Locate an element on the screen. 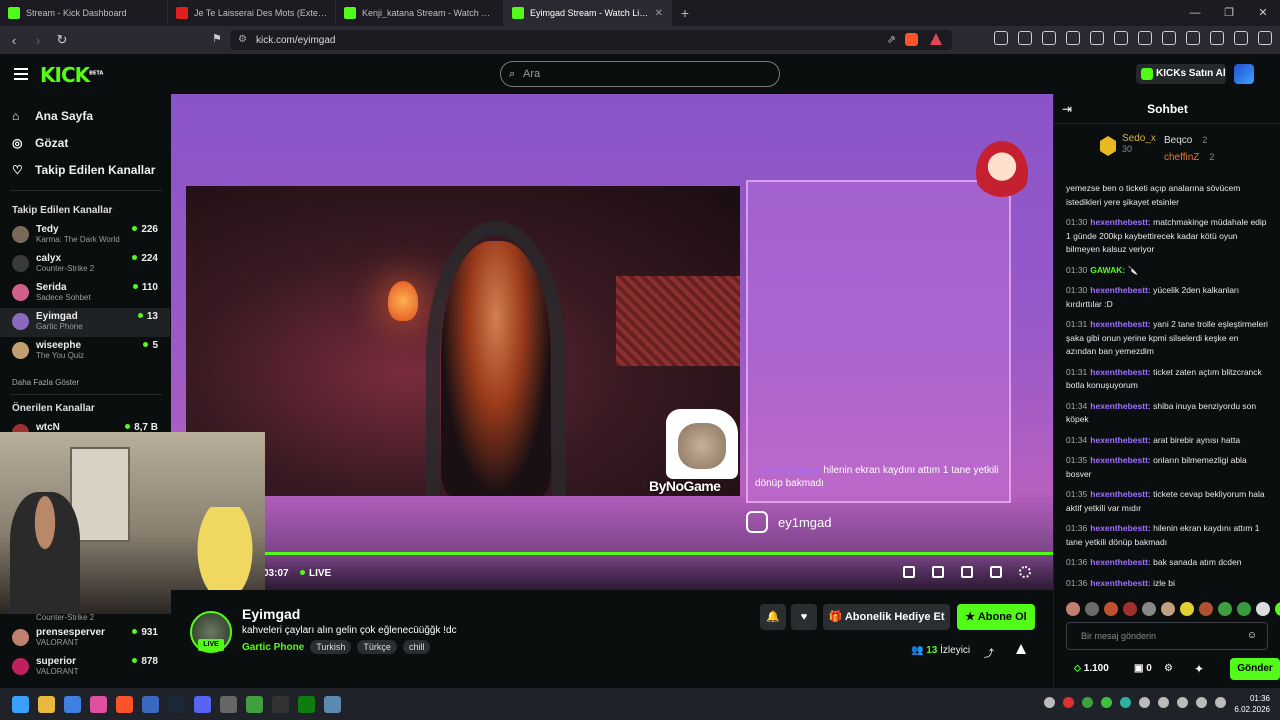 This screenshot has height=720, width=1280. xbox-icon is located at coordinates (306, 704).